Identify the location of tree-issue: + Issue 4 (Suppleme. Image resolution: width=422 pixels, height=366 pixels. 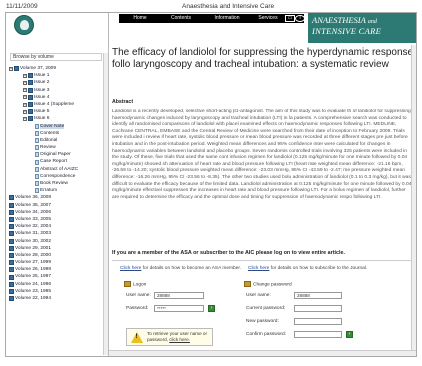
(56, 104).